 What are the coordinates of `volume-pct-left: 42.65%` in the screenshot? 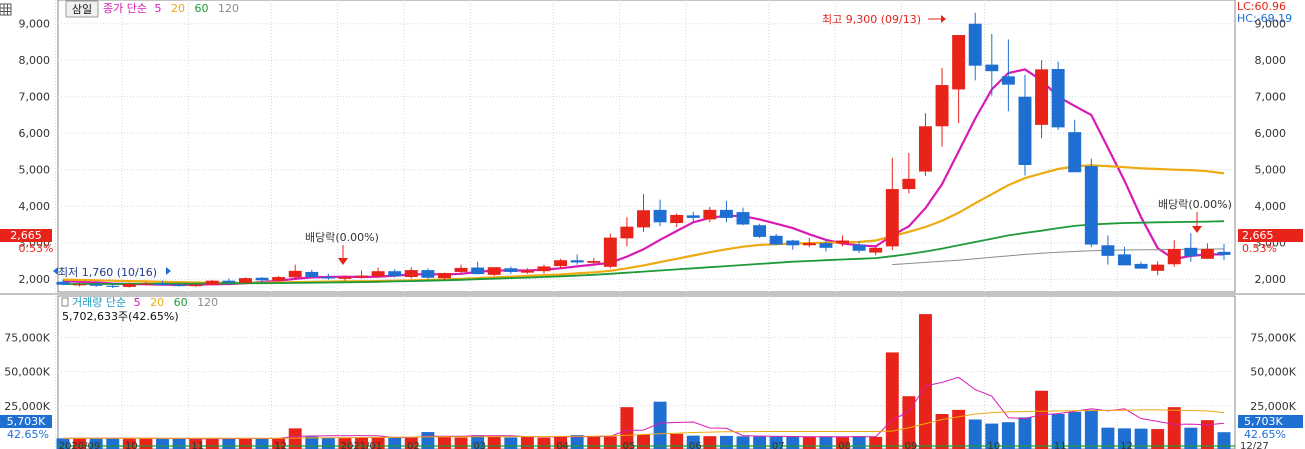 It's located at (28, 434).